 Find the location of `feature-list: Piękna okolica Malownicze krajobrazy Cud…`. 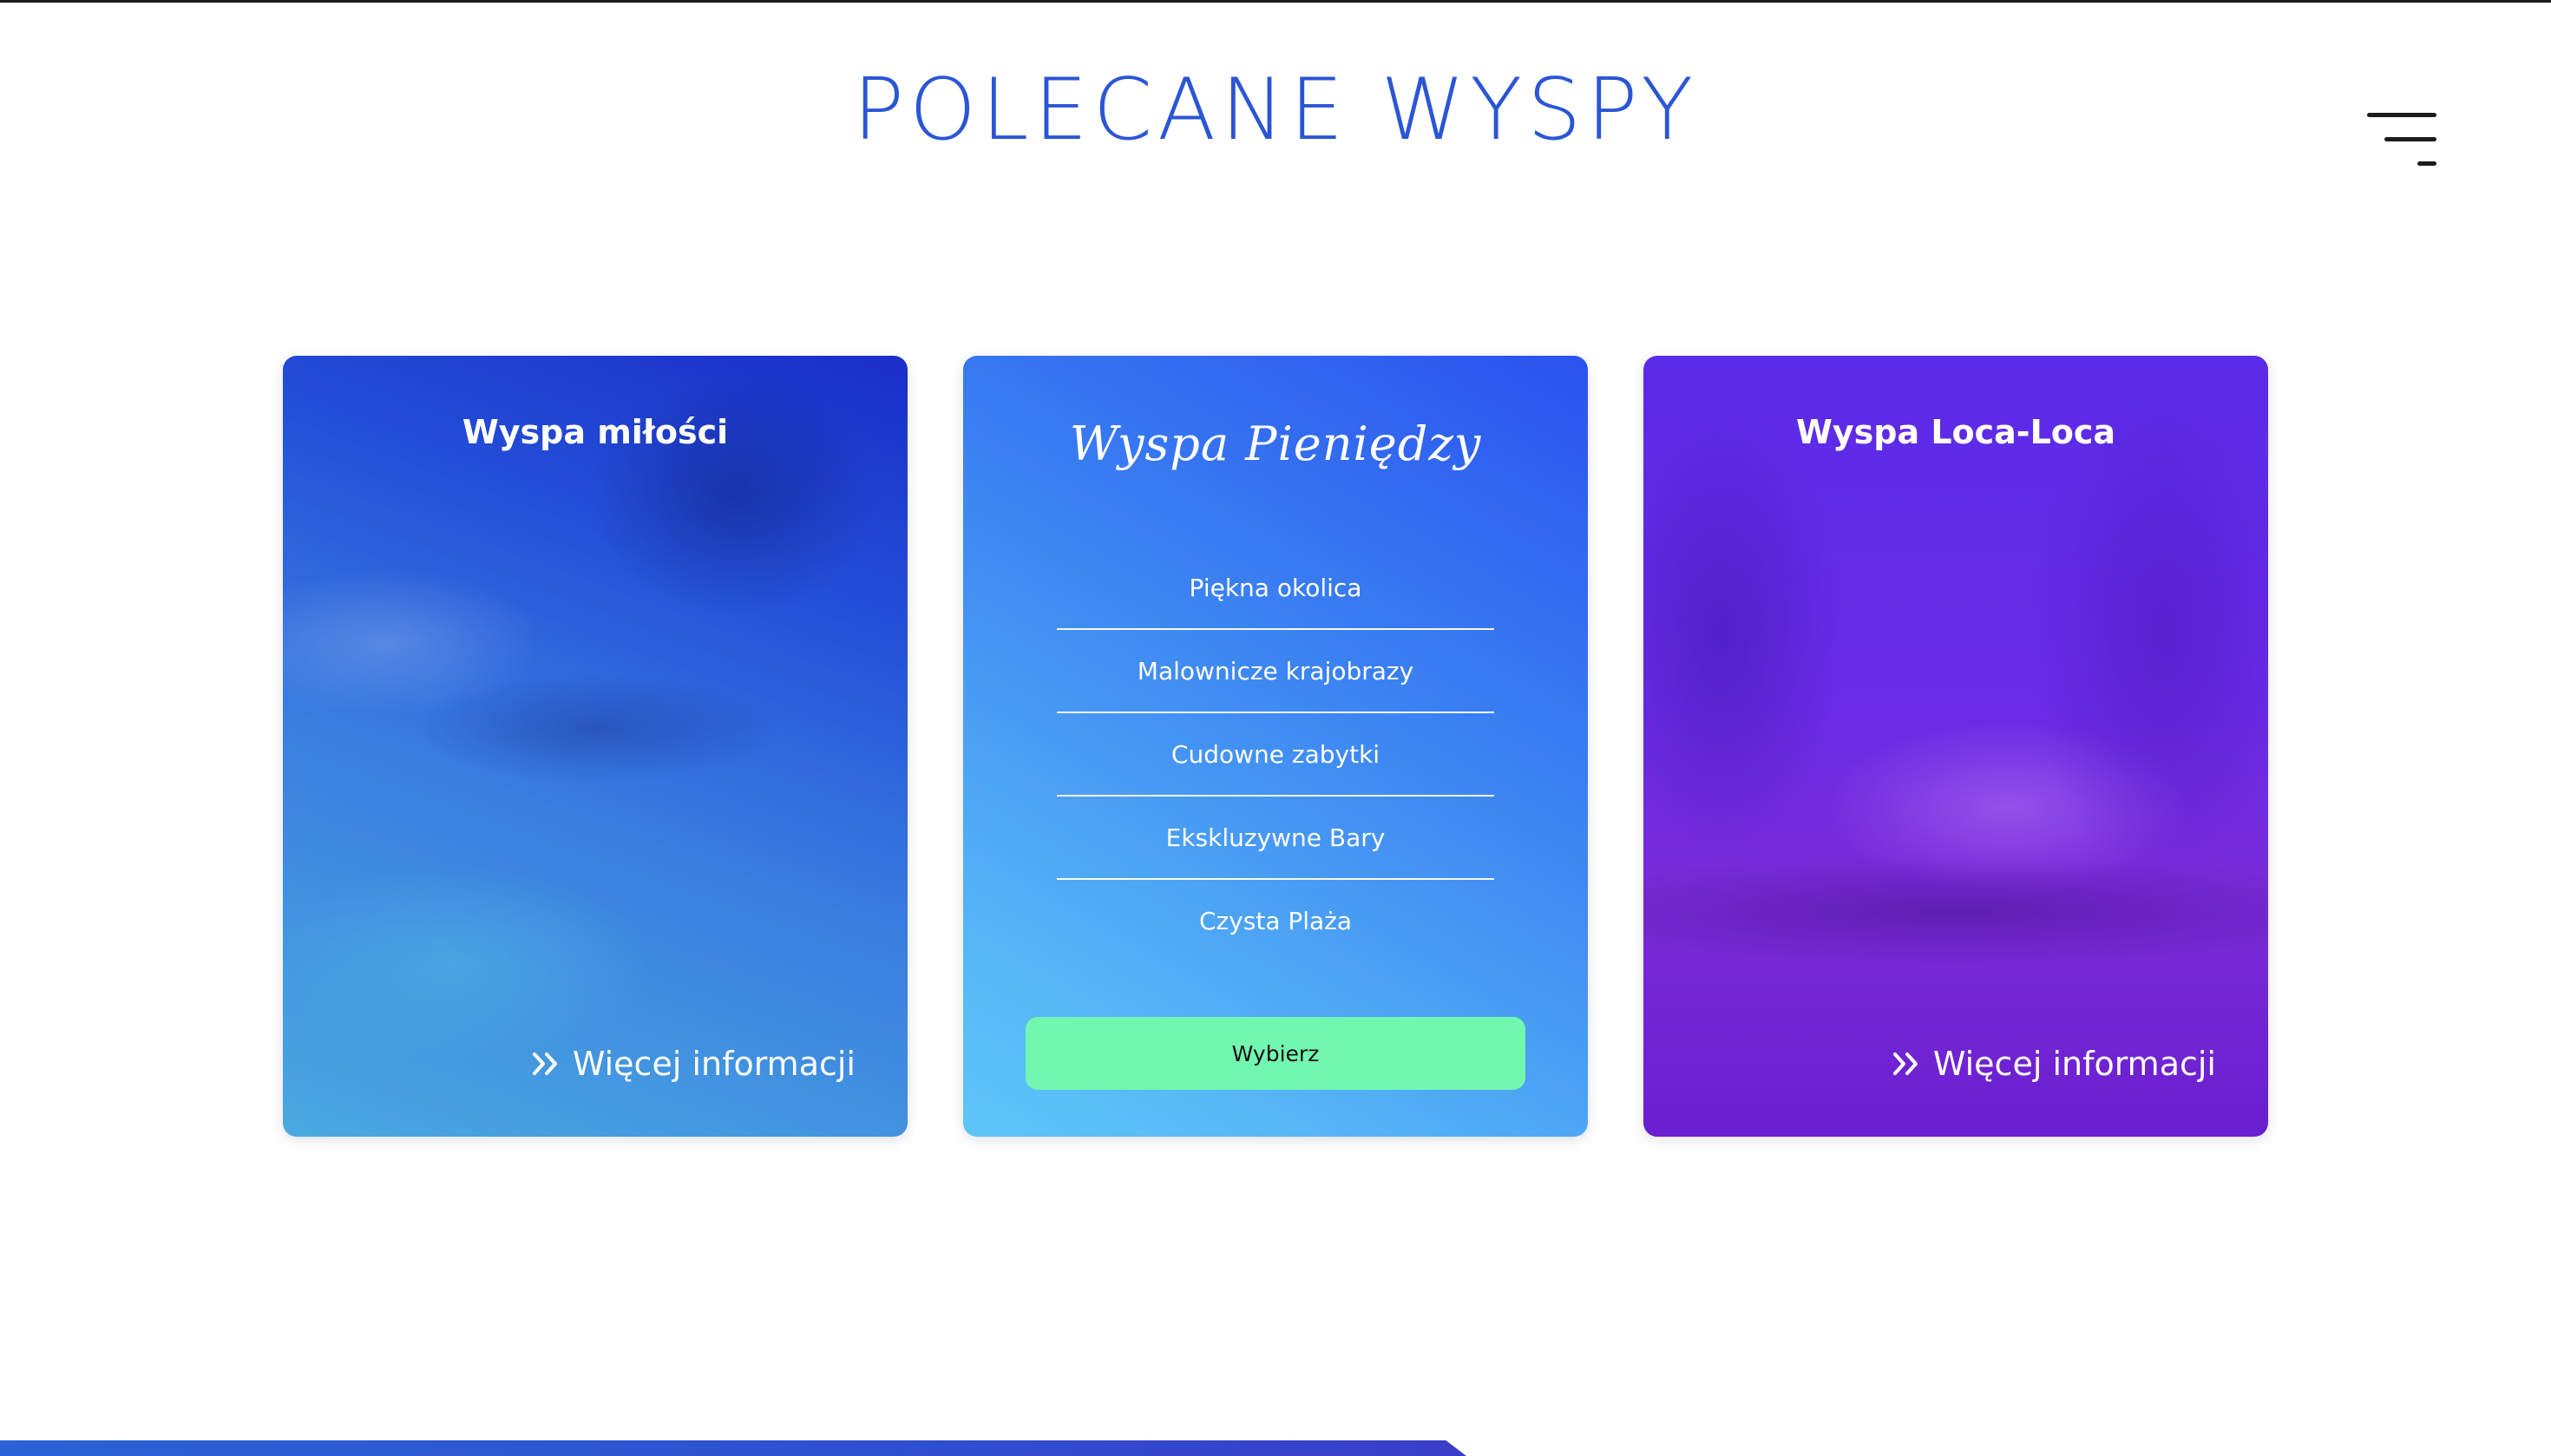

feature-list: Piękna okolica Malownicze krajobrazy Cud… is located at coordinates (1275, 755).